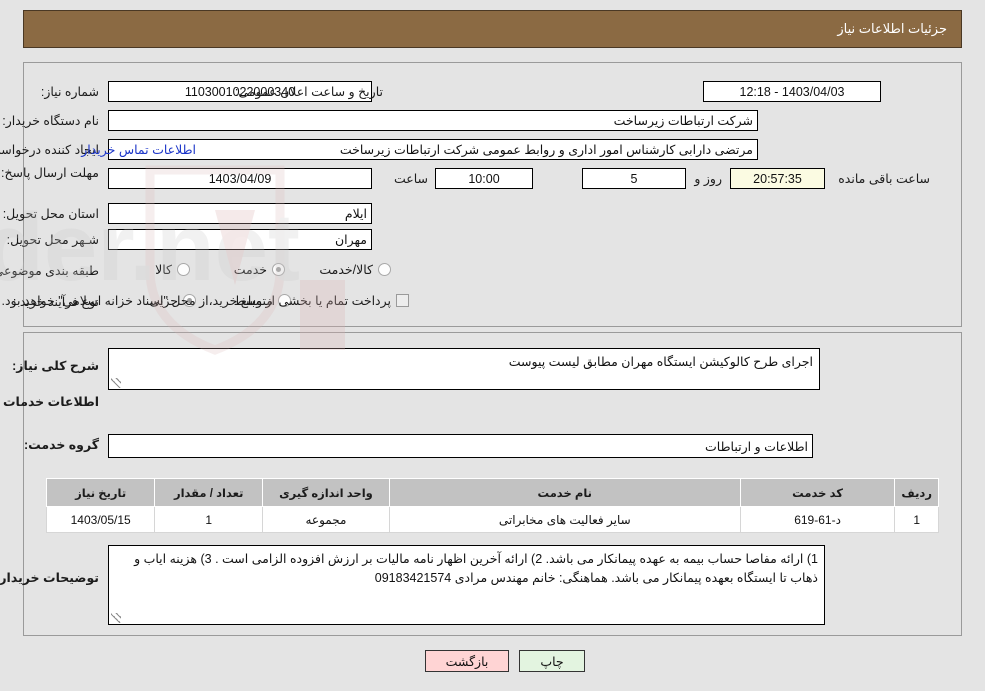 The width and height of the screenshot is (985, 691). What do you see at coordinates (817, 492) in the screenshot?
I see `col-code: کد خدمت` at bounding box center [817, 492].